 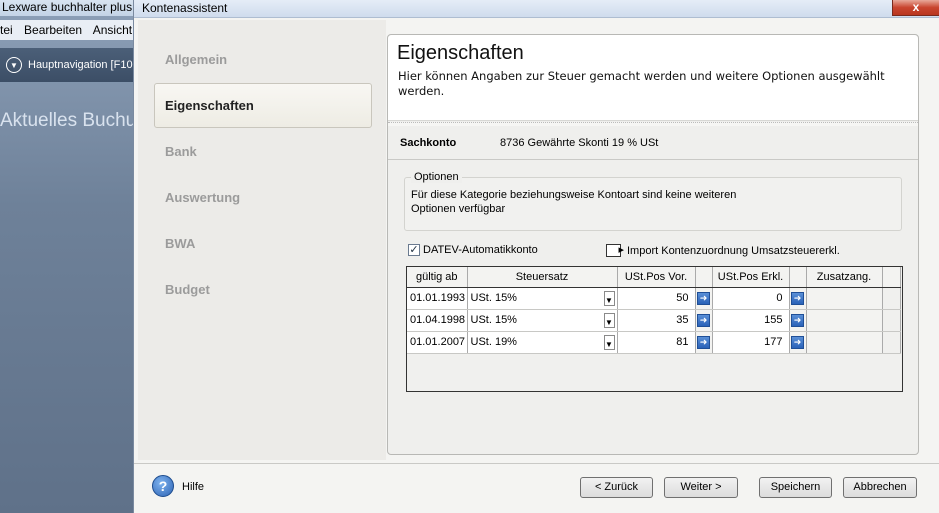 I want to click on menu-bearbeiten: Bearbeiten, so click(x=53, y=30).